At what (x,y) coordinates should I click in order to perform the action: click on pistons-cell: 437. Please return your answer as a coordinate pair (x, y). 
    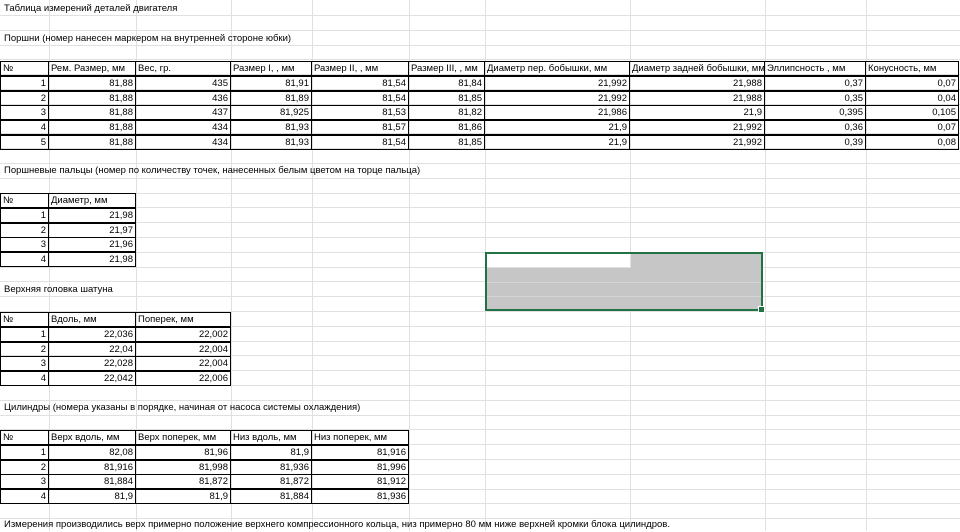
    Looking at the image, I should click on (183, 112).